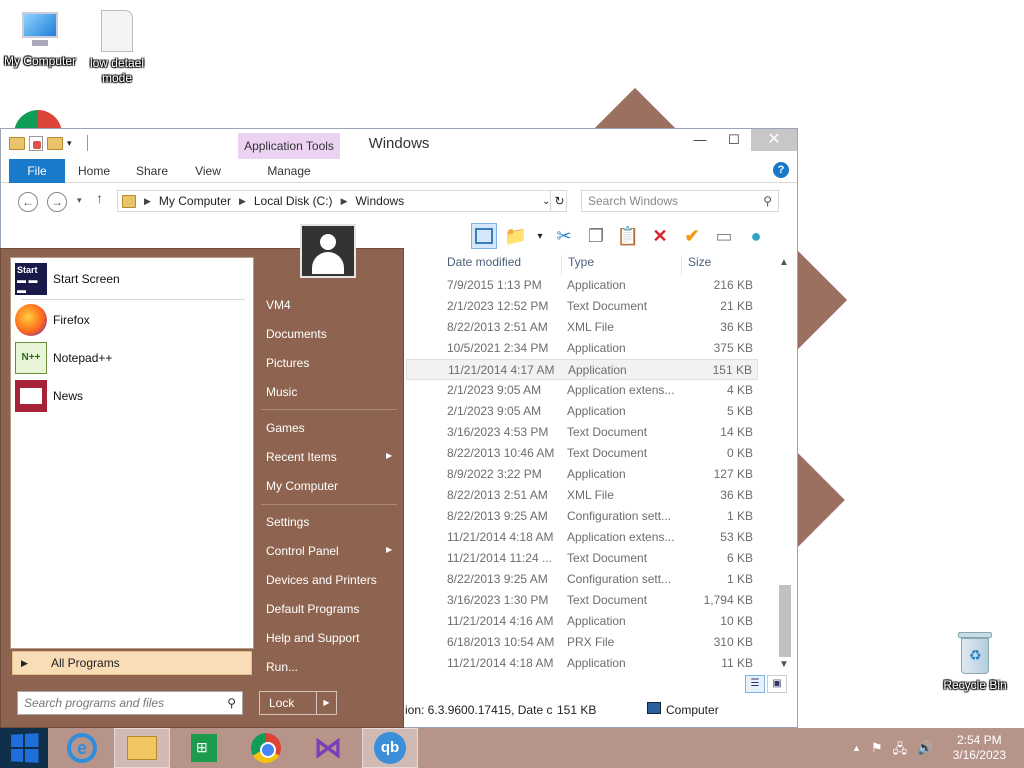 This screenshot has width=1024, height=768. I want to click on table-row: 11/21/2014 4:16 AM Application 10 KB, so click(582, 621).